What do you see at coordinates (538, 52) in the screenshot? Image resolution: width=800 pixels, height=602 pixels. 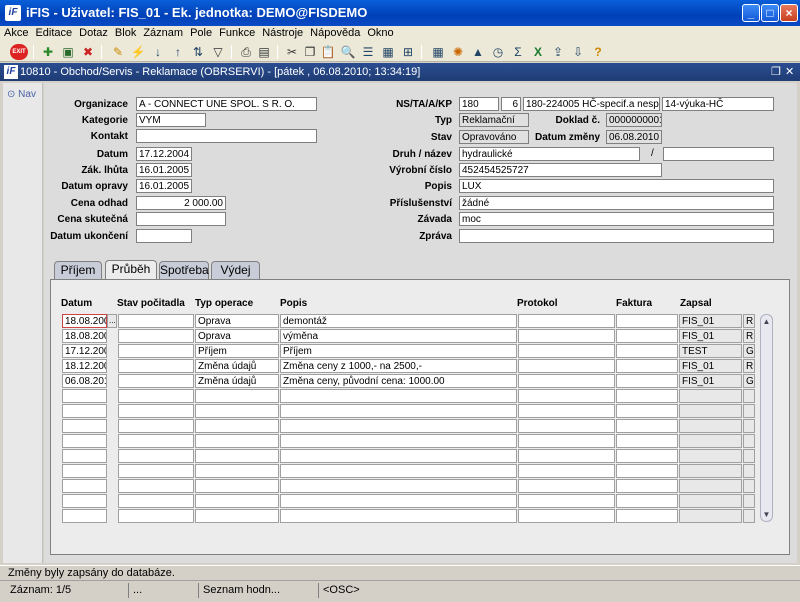 I see `excel-icon: X` at bounding box center [538, 52].